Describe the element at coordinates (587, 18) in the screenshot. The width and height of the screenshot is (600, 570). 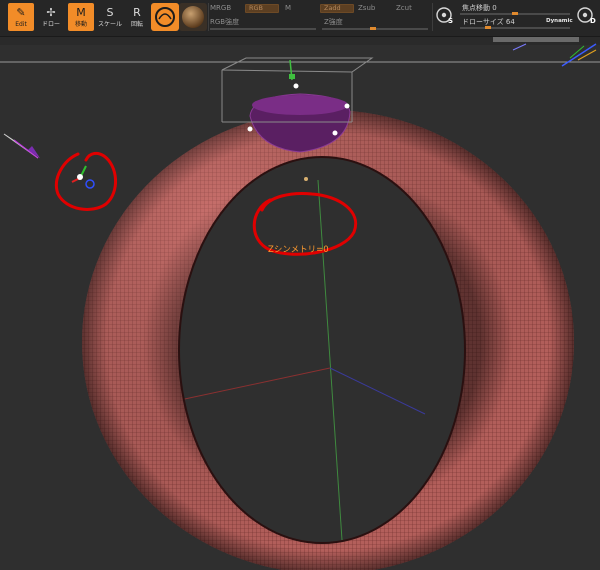
I see `draw-d-button: D` at that location.